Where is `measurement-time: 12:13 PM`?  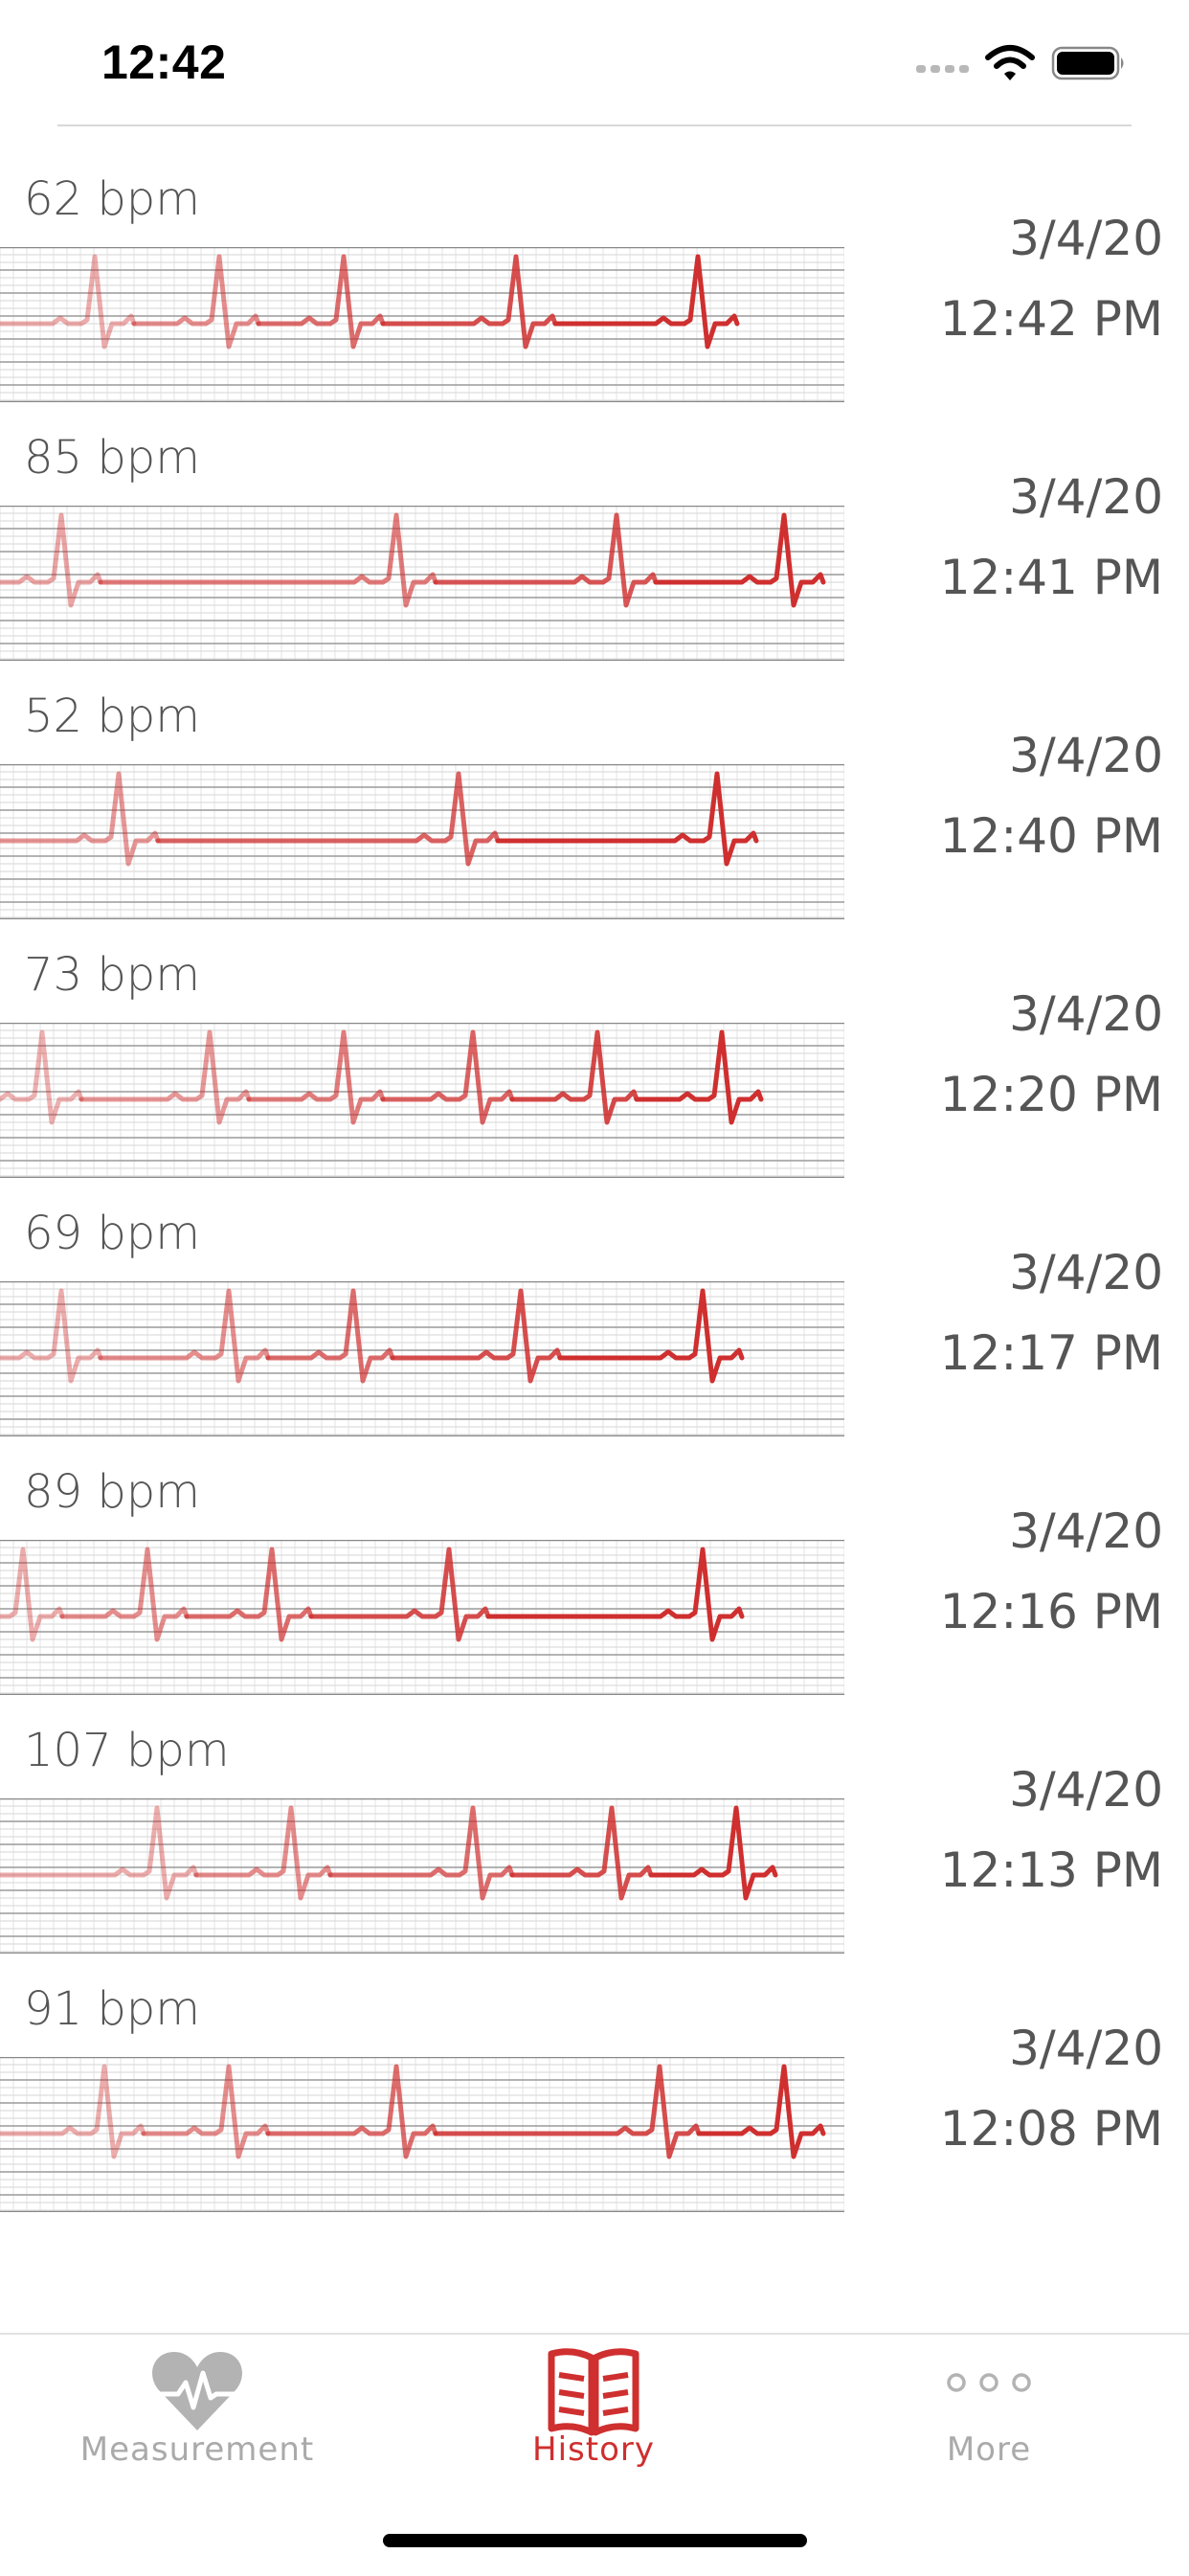
measurement-time: 12:13 PM is located at coordinates (1051, 1870).